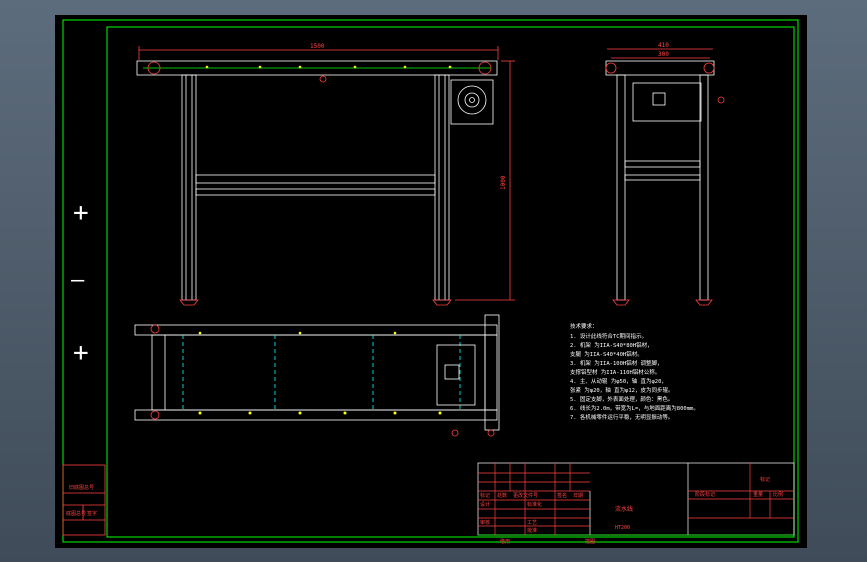 The width and height of the screenshot is (867, 562). I want to click on header-cell: 处数, so click(502, 495).